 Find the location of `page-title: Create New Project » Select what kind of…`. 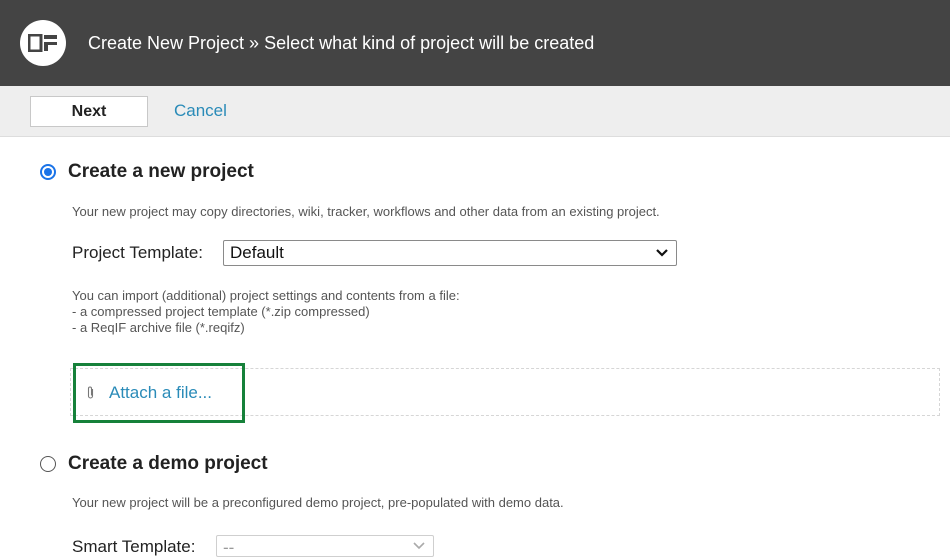

page-title: Create New Project » Select what kind of… is located at coordinates (341, 43).